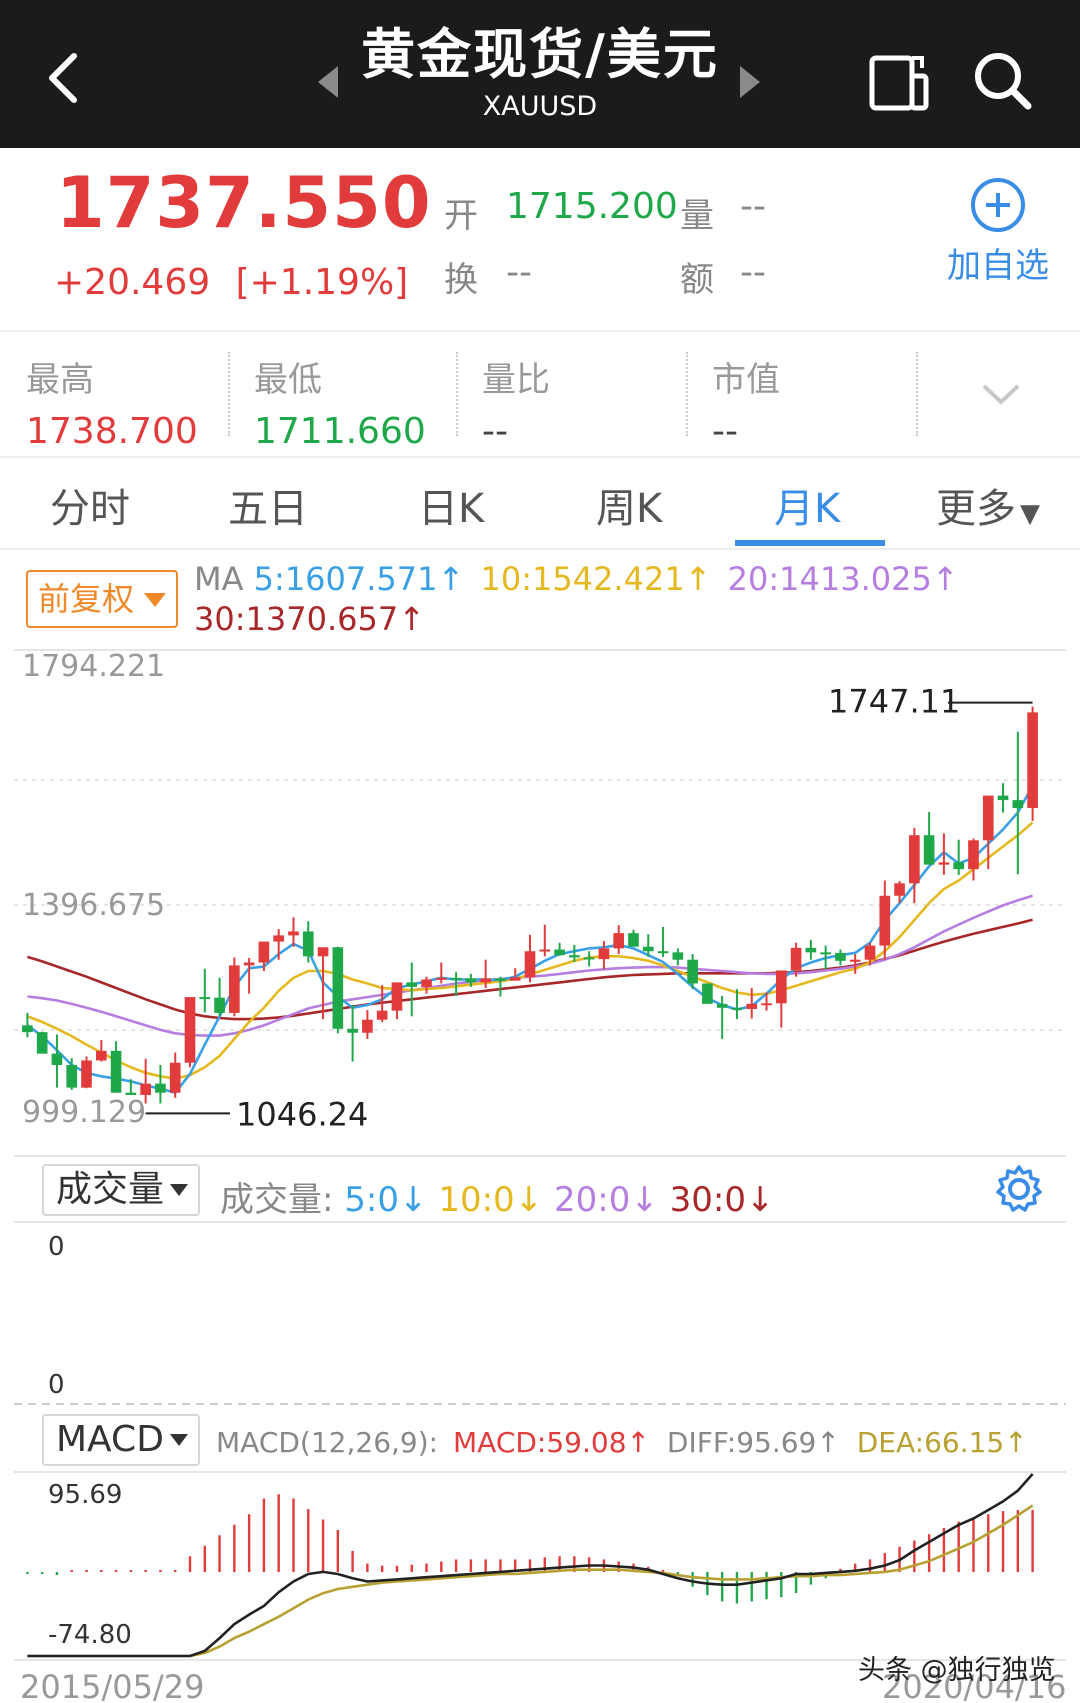 The height and width of the screenshot is (1703, 1080). Describe the element at coordinates (1019, 1189) in the screenshot. I see `settings-gear-icon` at that location.